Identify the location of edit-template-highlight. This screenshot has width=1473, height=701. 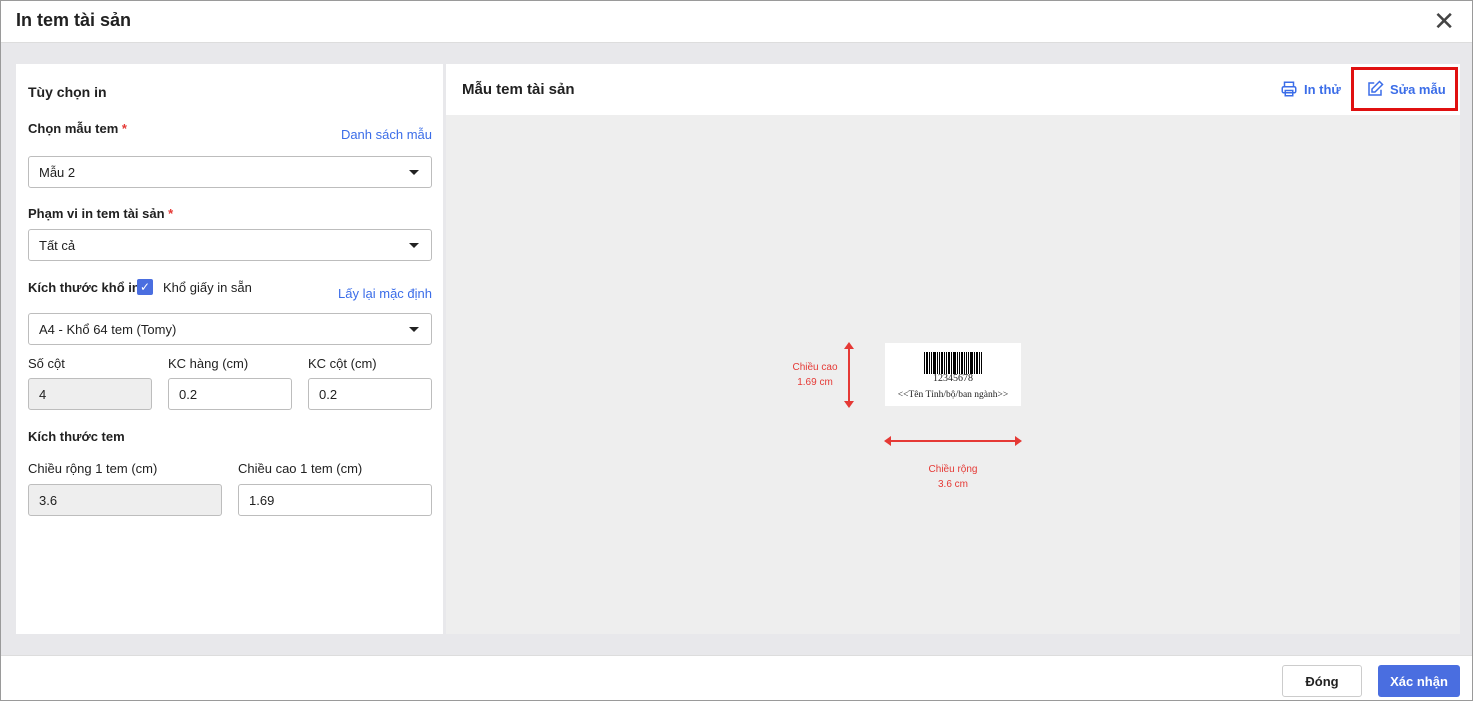
(1404, 89).